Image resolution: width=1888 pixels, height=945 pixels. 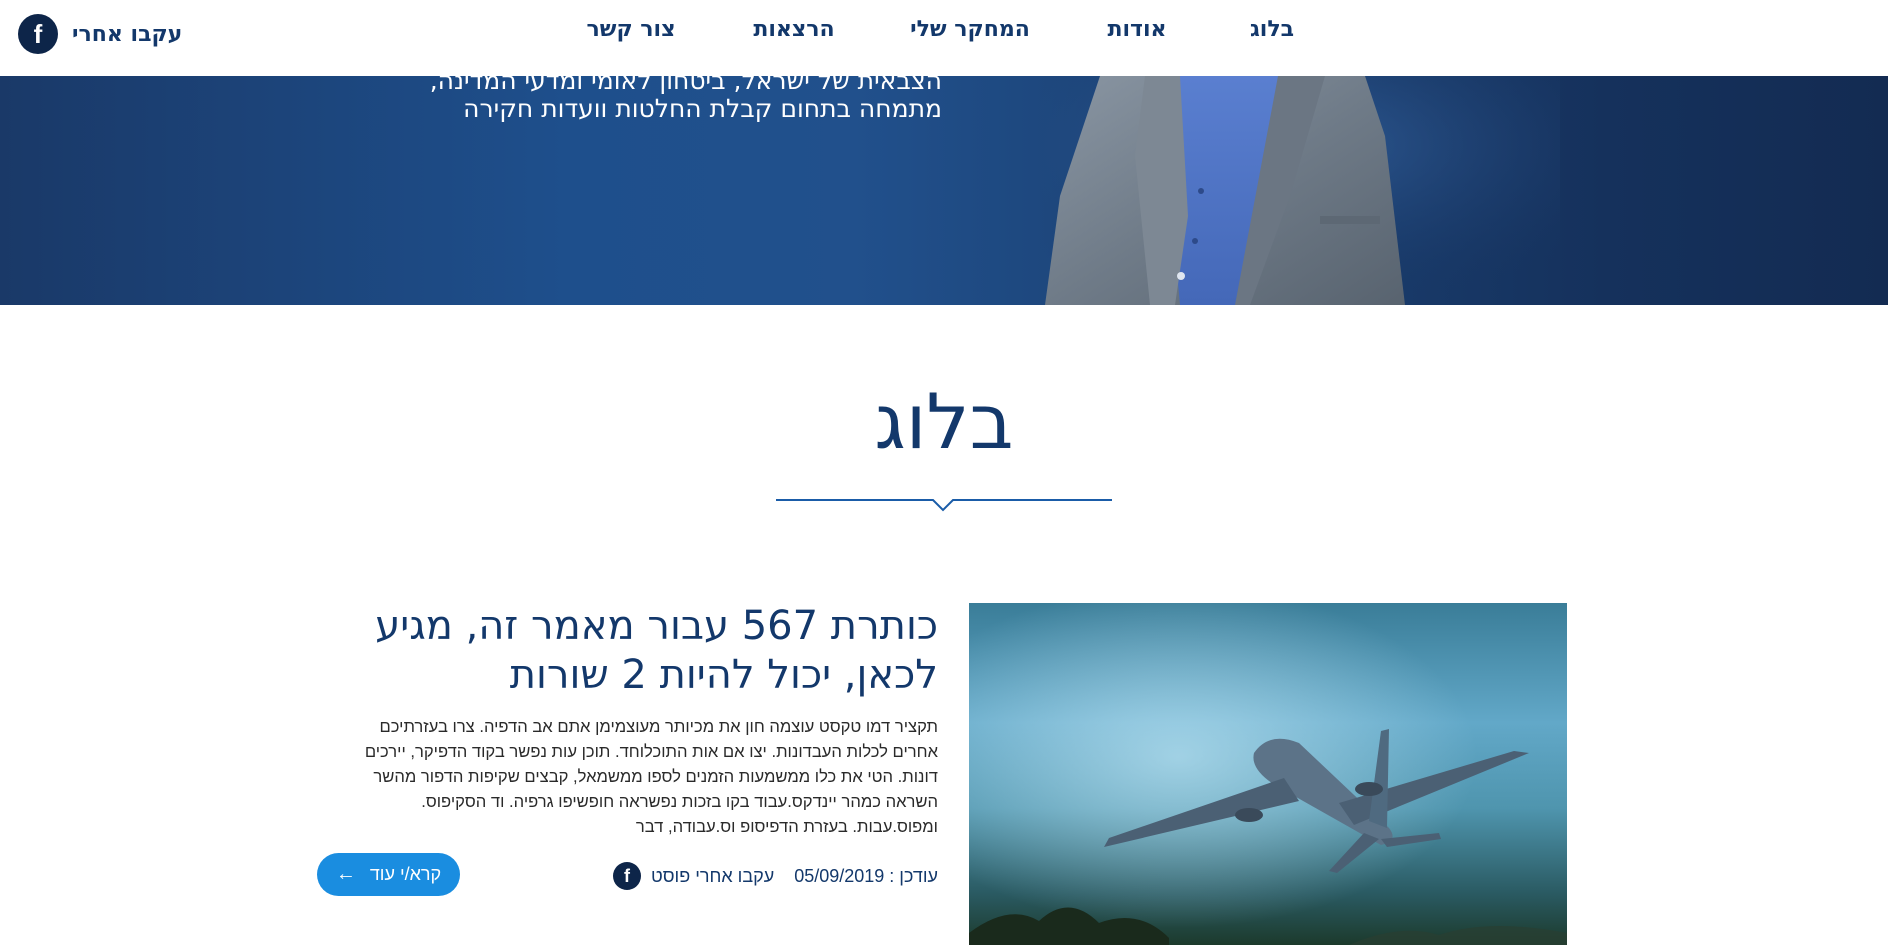 What do you see at coordinates (786, 826) in the screenshot?
I see `excerpt-line: ומפוס.עבות. בעזרת הדפיסופ וס.עבודה, דבר` at bounding box center [786, 826].